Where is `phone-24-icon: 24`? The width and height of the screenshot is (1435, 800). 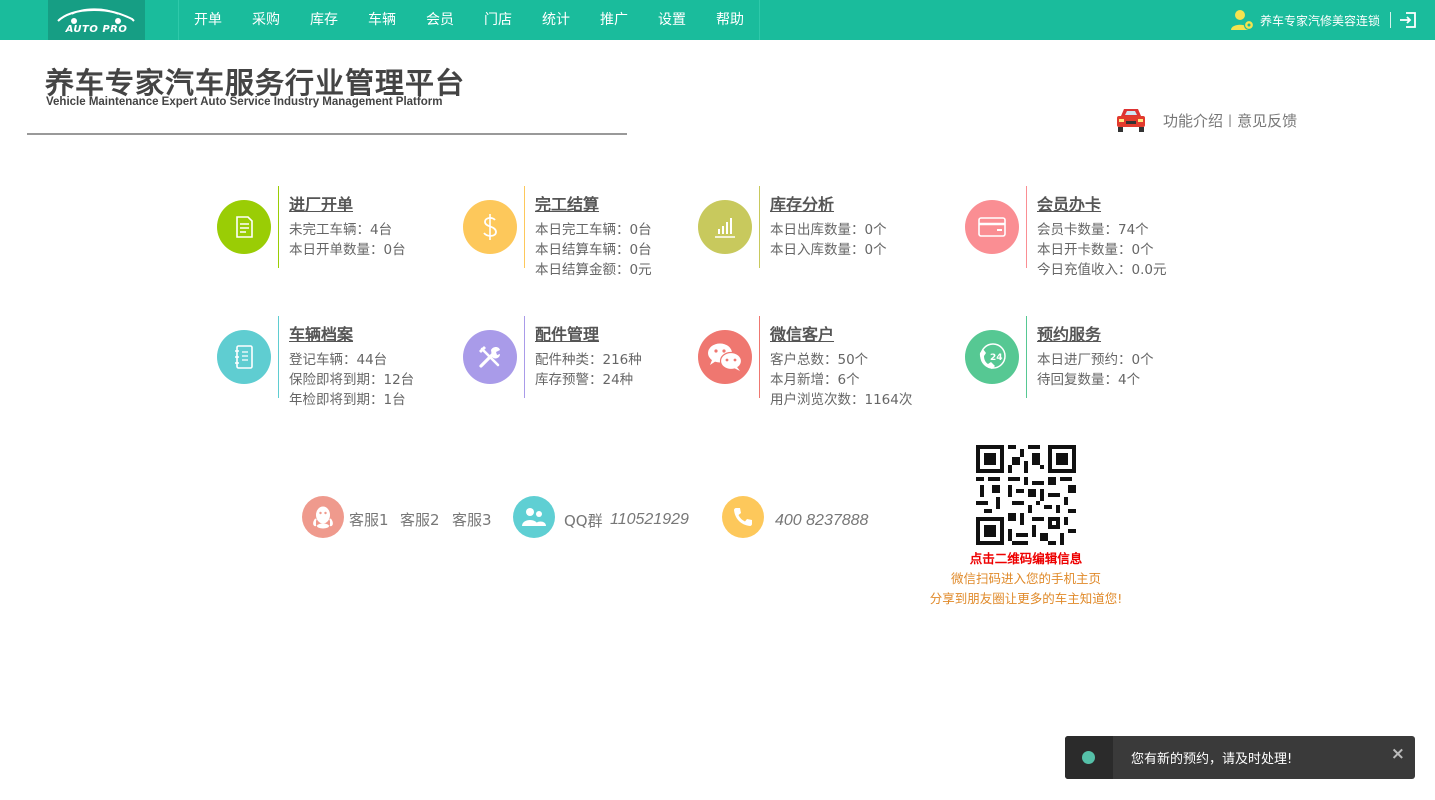 phone-24-icon: 24 is located at coordinates (992, 357).